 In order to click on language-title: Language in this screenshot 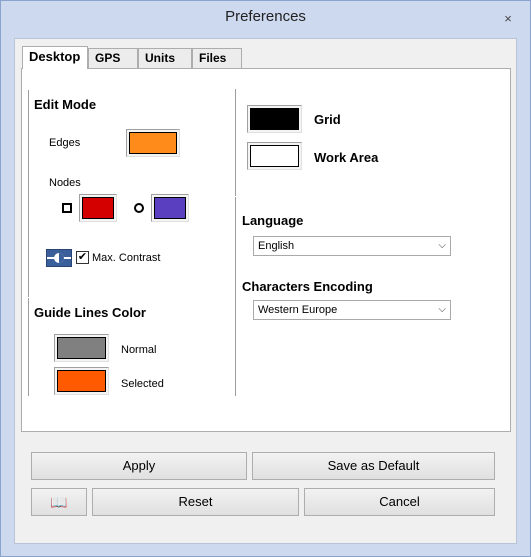, I will do `click(273, 220)`.